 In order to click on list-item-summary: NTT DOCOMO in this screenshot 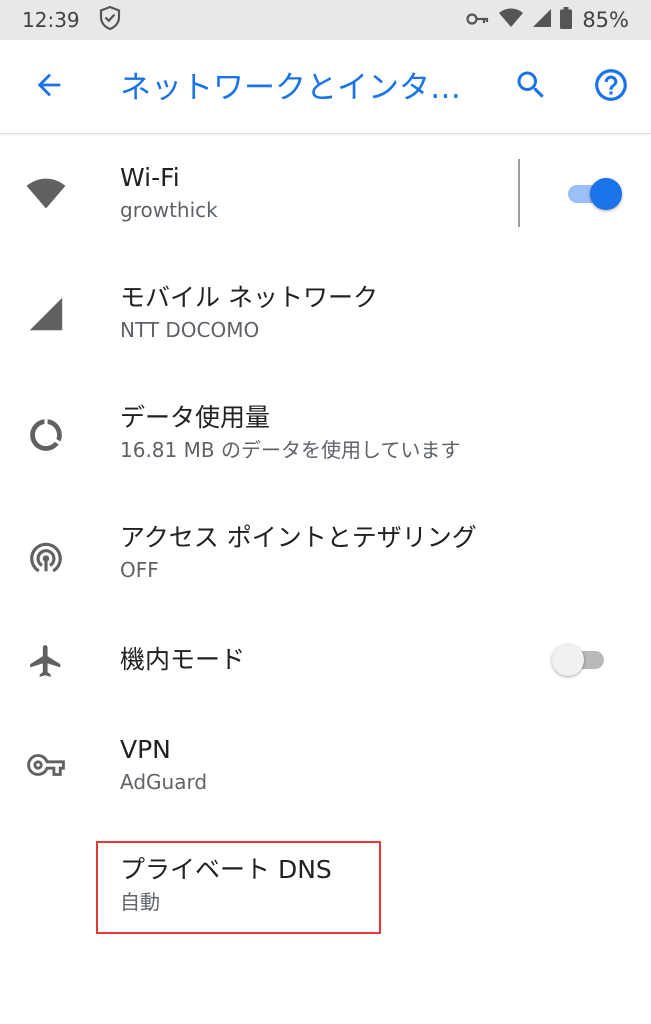, I will do `click(190, 330)`.